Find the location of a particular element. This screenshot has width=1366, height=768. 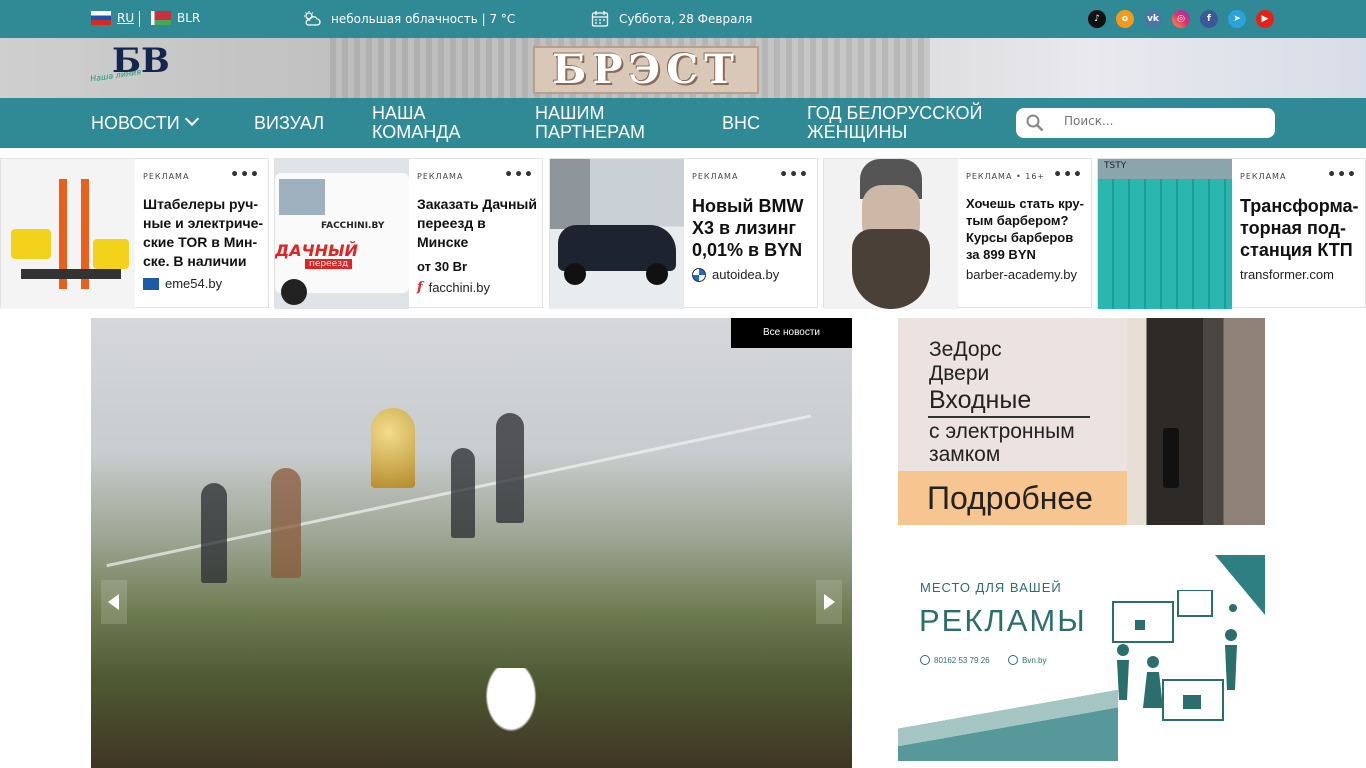

language-by: BLR is located at coordinates (175, 18).